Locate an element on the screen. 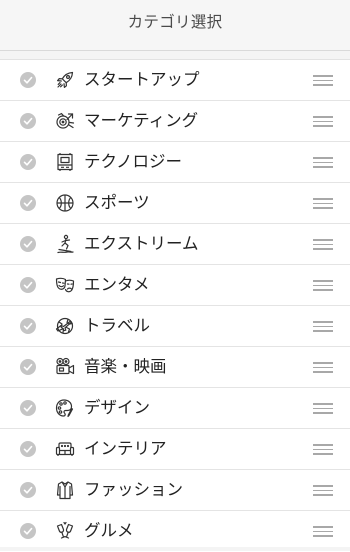  category-label: スポーツ is located at coordinates (117, 202).